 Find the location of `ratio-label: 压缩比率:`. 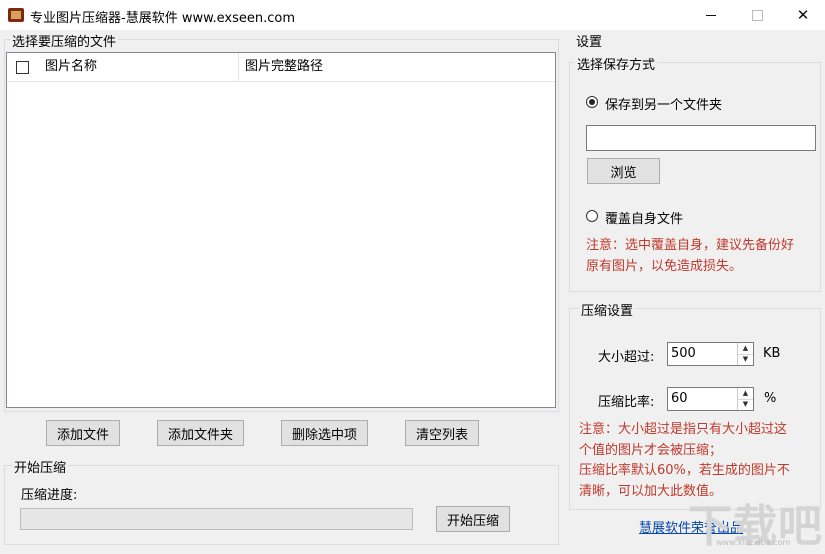

ratio-label: 压缩比率: is located at coordinates (626, 402).